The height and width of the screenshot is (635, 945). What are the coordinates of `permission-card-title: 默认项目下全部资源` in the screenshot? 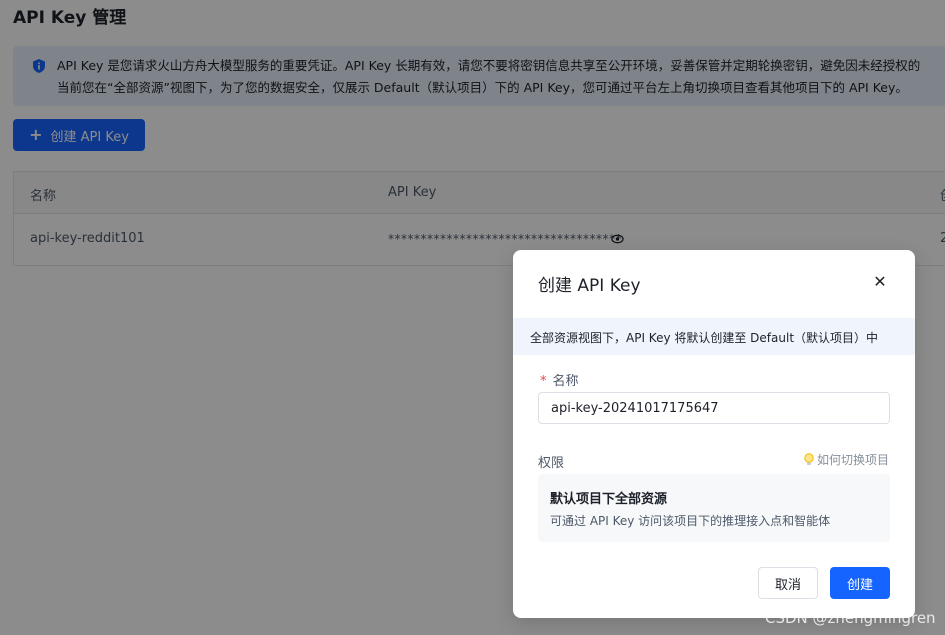 It's located at (609, 499).